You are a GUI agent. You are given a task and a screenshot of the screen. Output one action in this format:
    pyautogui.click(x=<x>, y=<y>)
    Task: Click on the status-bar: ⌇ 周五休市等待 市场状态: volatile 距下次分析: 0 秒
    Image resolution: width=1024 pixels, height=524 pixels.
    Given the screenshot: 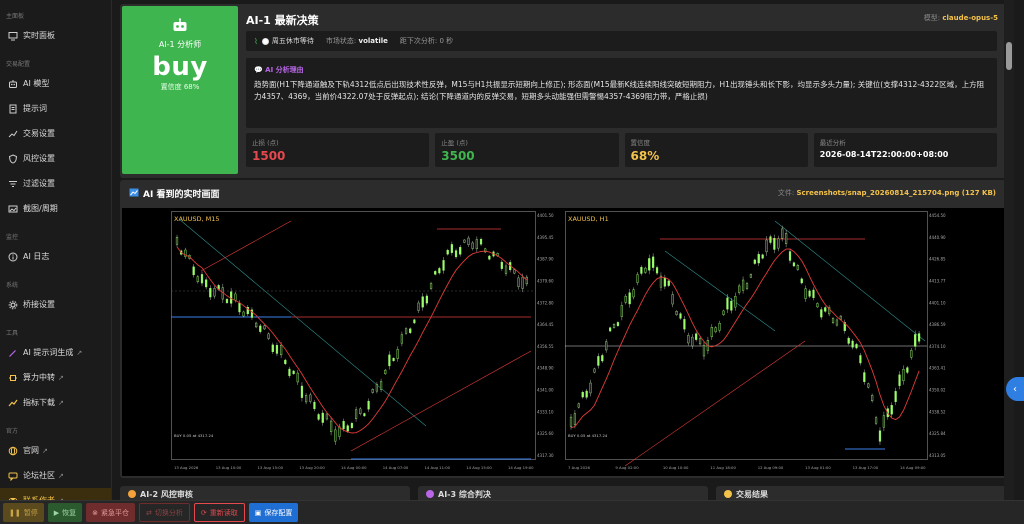 What is the action you would take?
    pyautogui.click(x=621, y=41)
    